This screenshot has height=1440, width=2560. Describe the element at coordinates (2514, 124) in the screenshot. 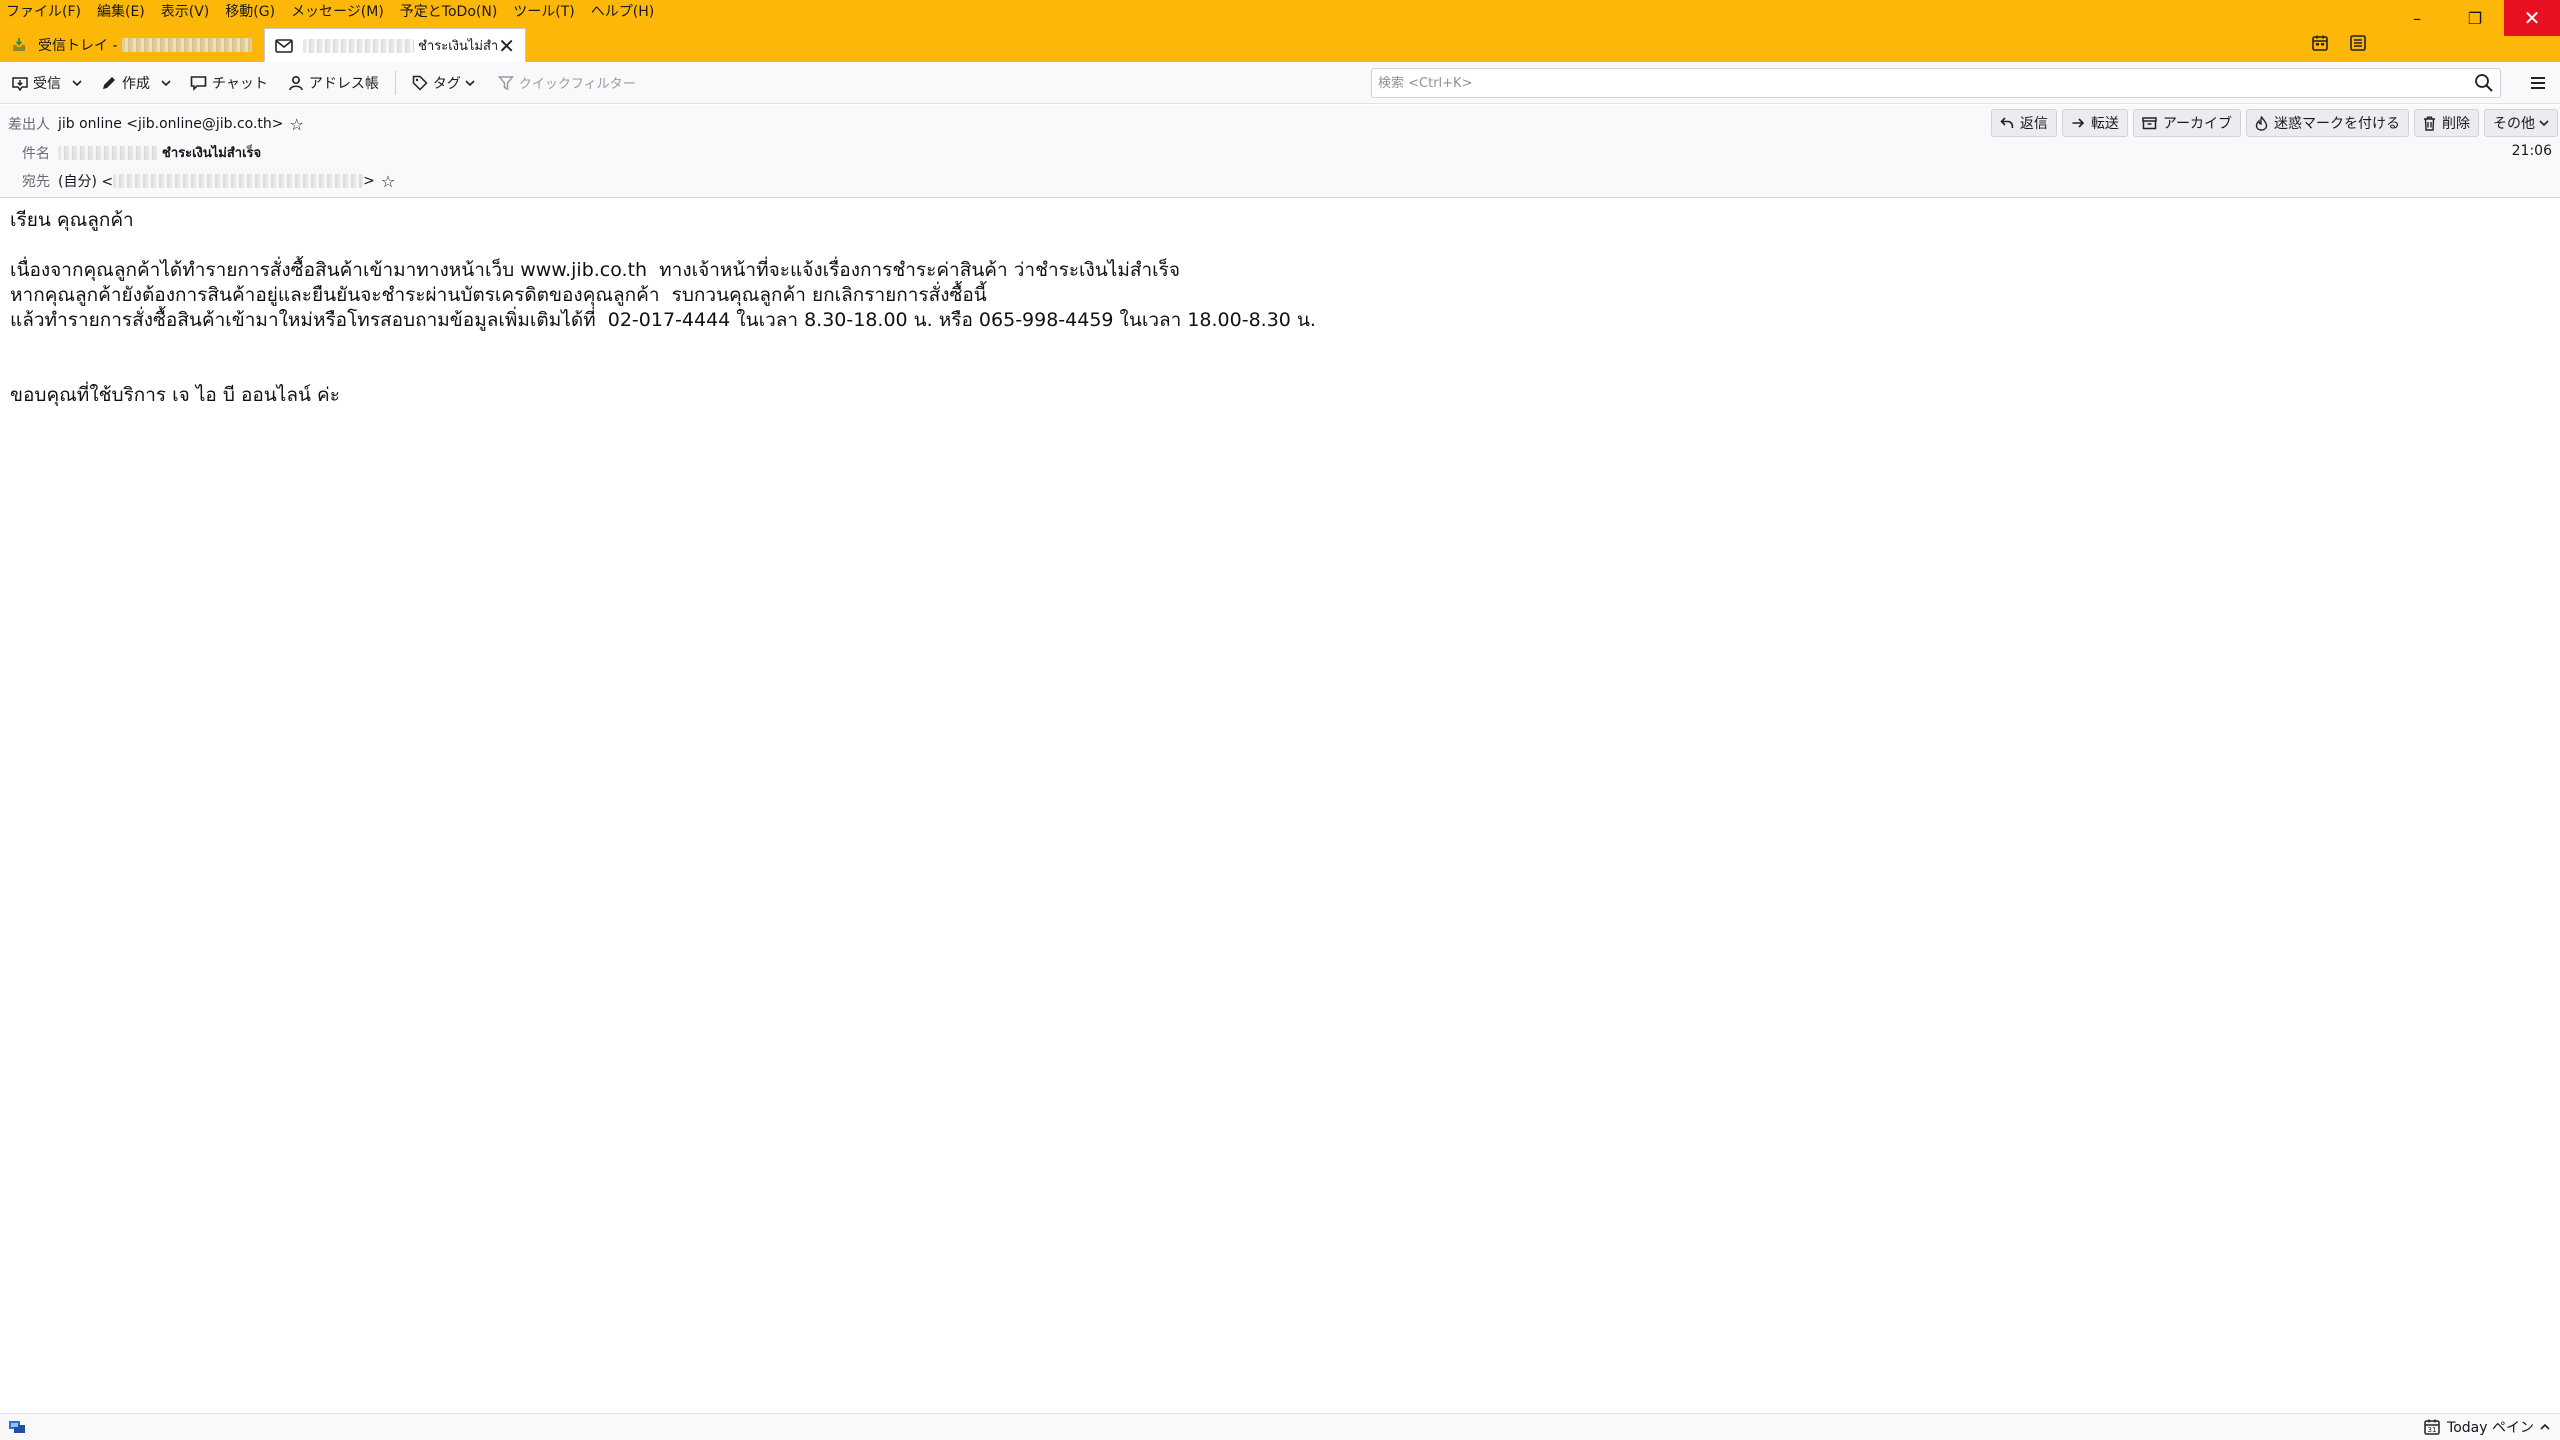

I see `other-actions-label: その他` at that location.